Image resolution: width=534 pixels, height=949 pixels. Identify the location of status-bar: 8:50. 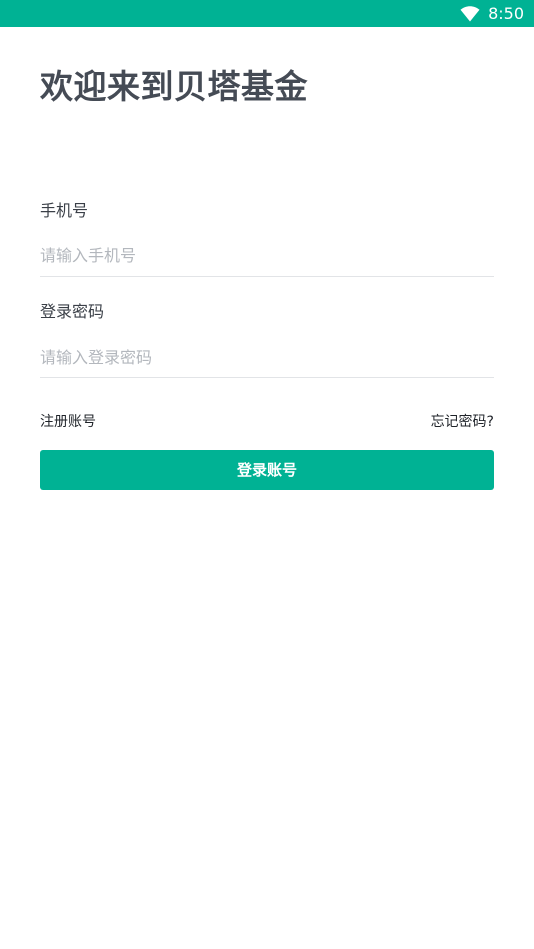
(267, 13).